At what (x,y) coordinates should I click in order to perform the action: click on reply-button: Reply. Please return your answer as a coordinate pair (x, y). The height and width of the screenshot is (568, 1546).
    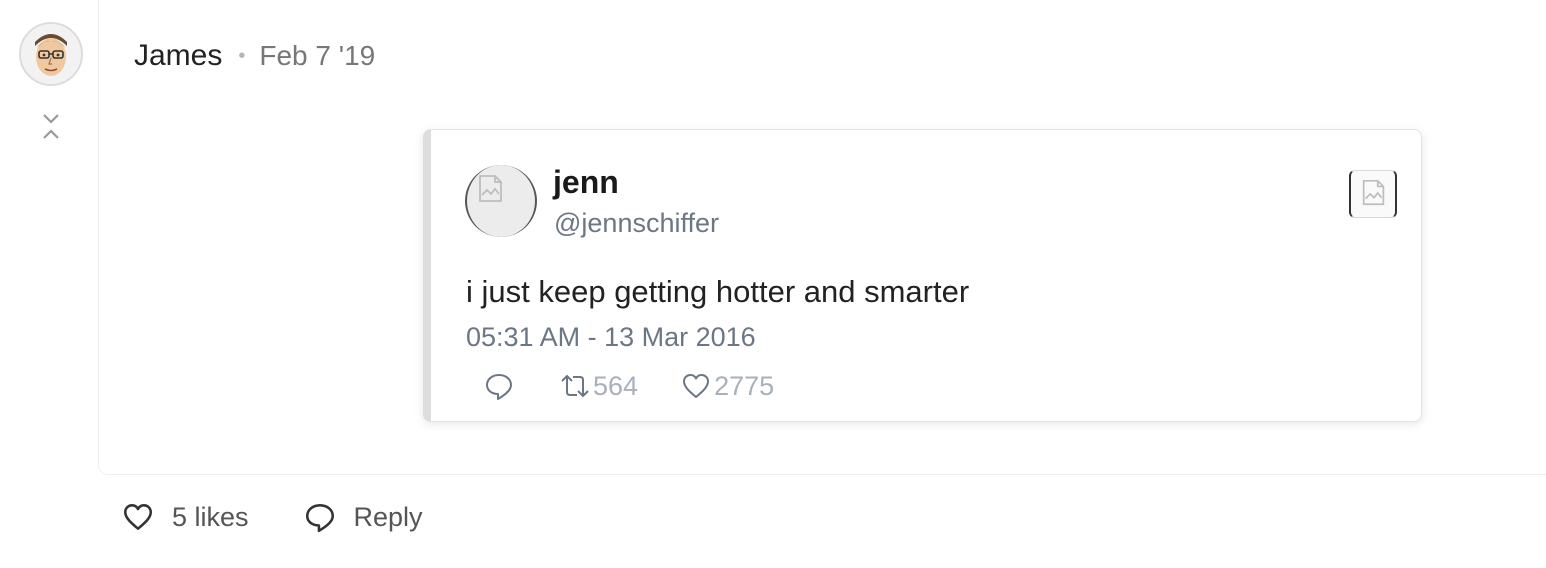
    Looking at the image, I should click on (363, 517).